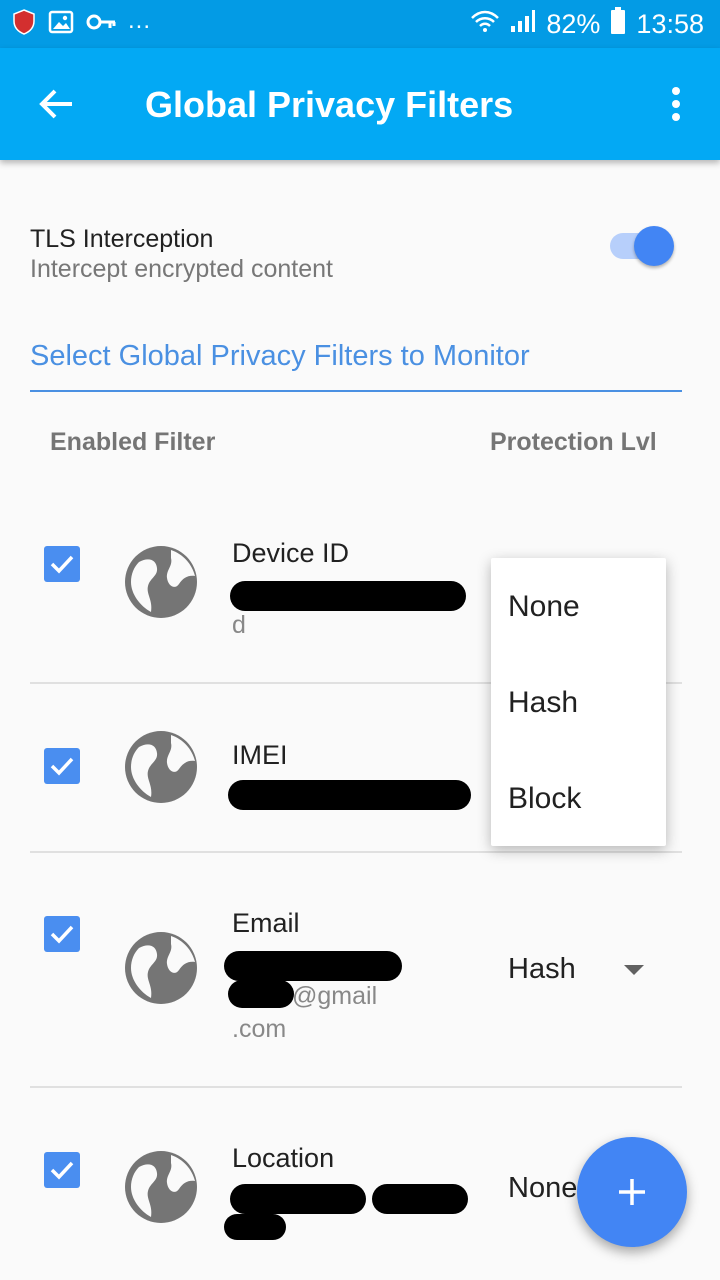 The image size is (720, 1280). Describe the element at coordinates (122, 239) in the screenshot. I see `tls-interception-title: TLS Interception` at that location.